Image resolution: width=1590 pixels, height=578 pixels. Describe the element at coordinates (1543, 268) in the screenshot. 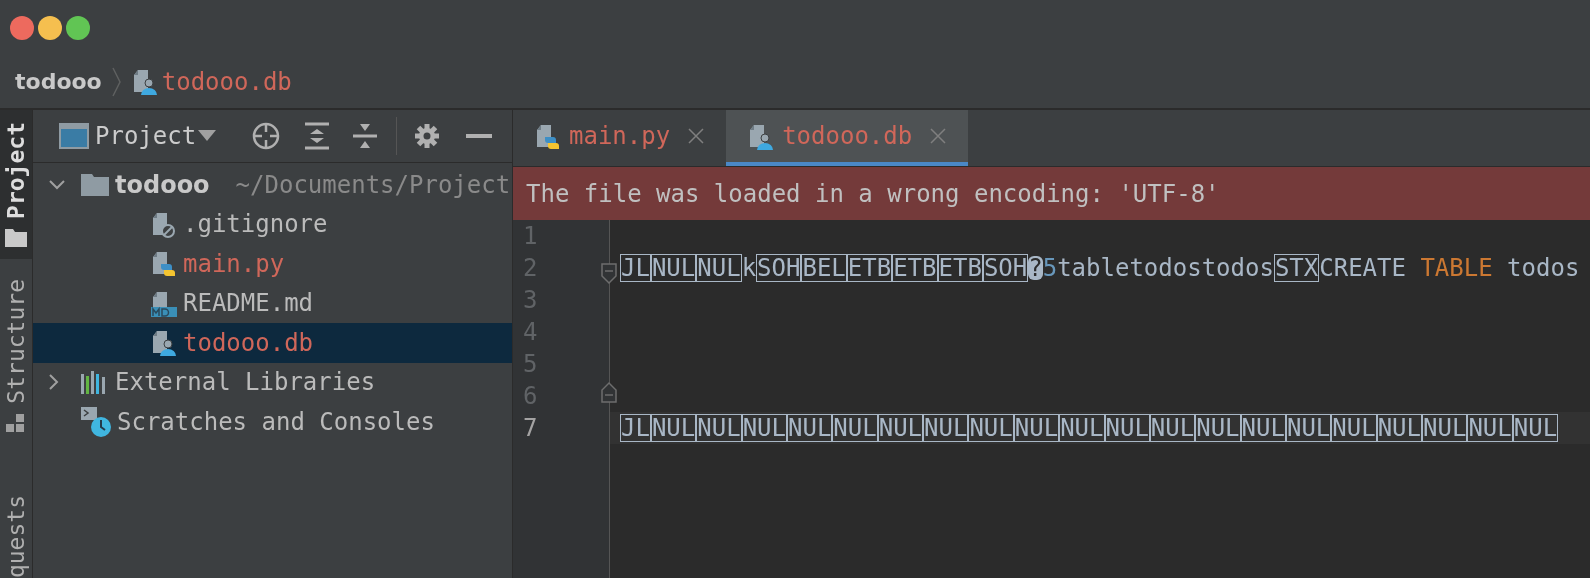

I see `code-text: todos` at that location.